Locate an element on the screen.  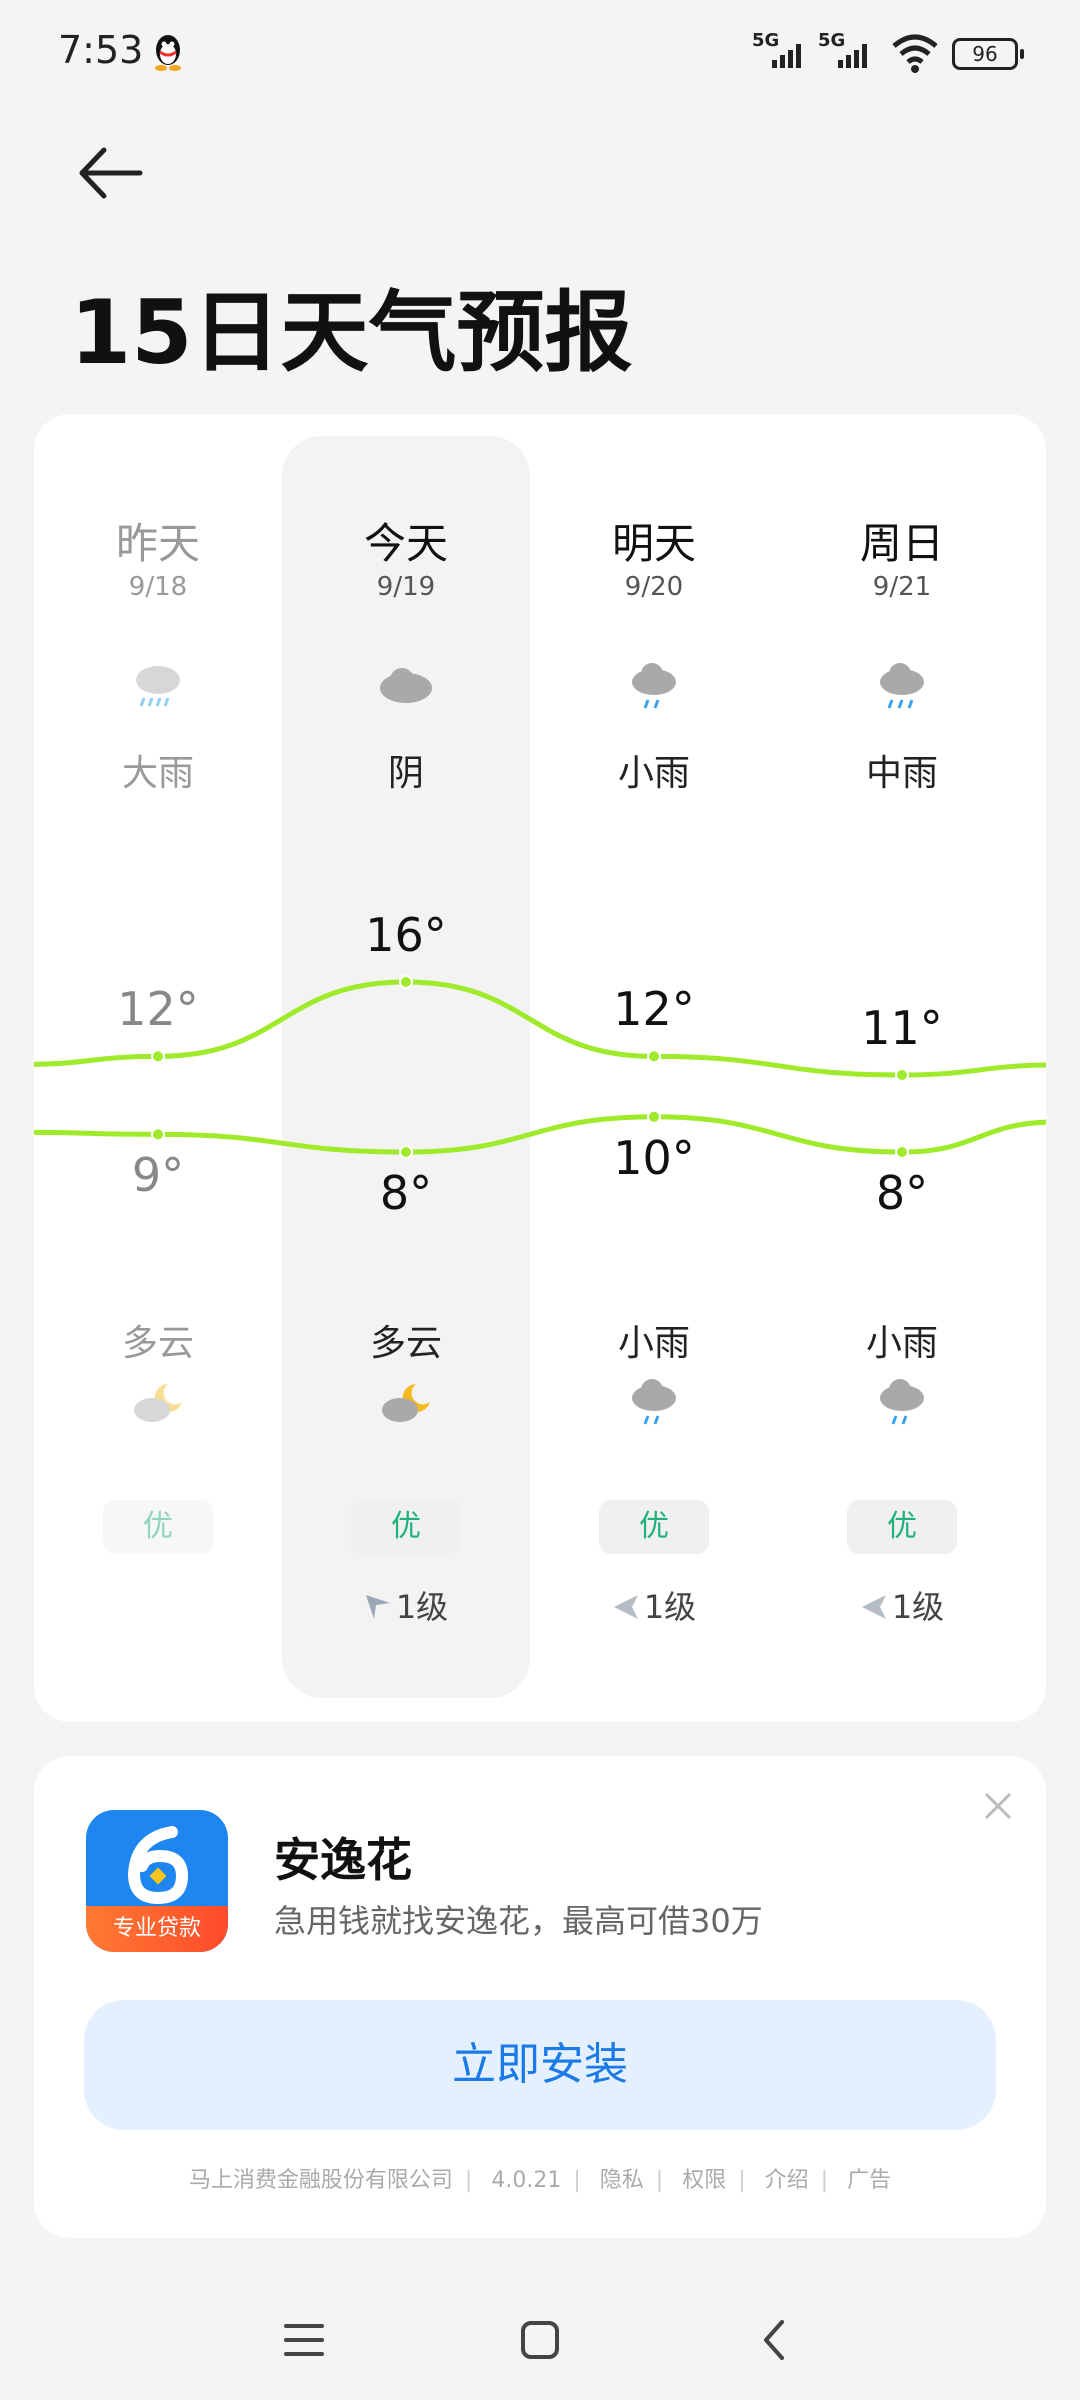
ad-label: 广告 is located at coordinates (869, 2180).